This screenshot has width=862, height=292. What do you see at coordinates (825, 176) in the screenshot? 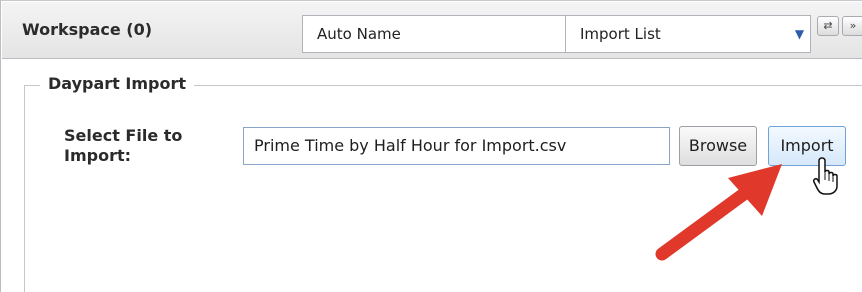
I see `hand-pointer-icon` at bounding box center [825, 176].